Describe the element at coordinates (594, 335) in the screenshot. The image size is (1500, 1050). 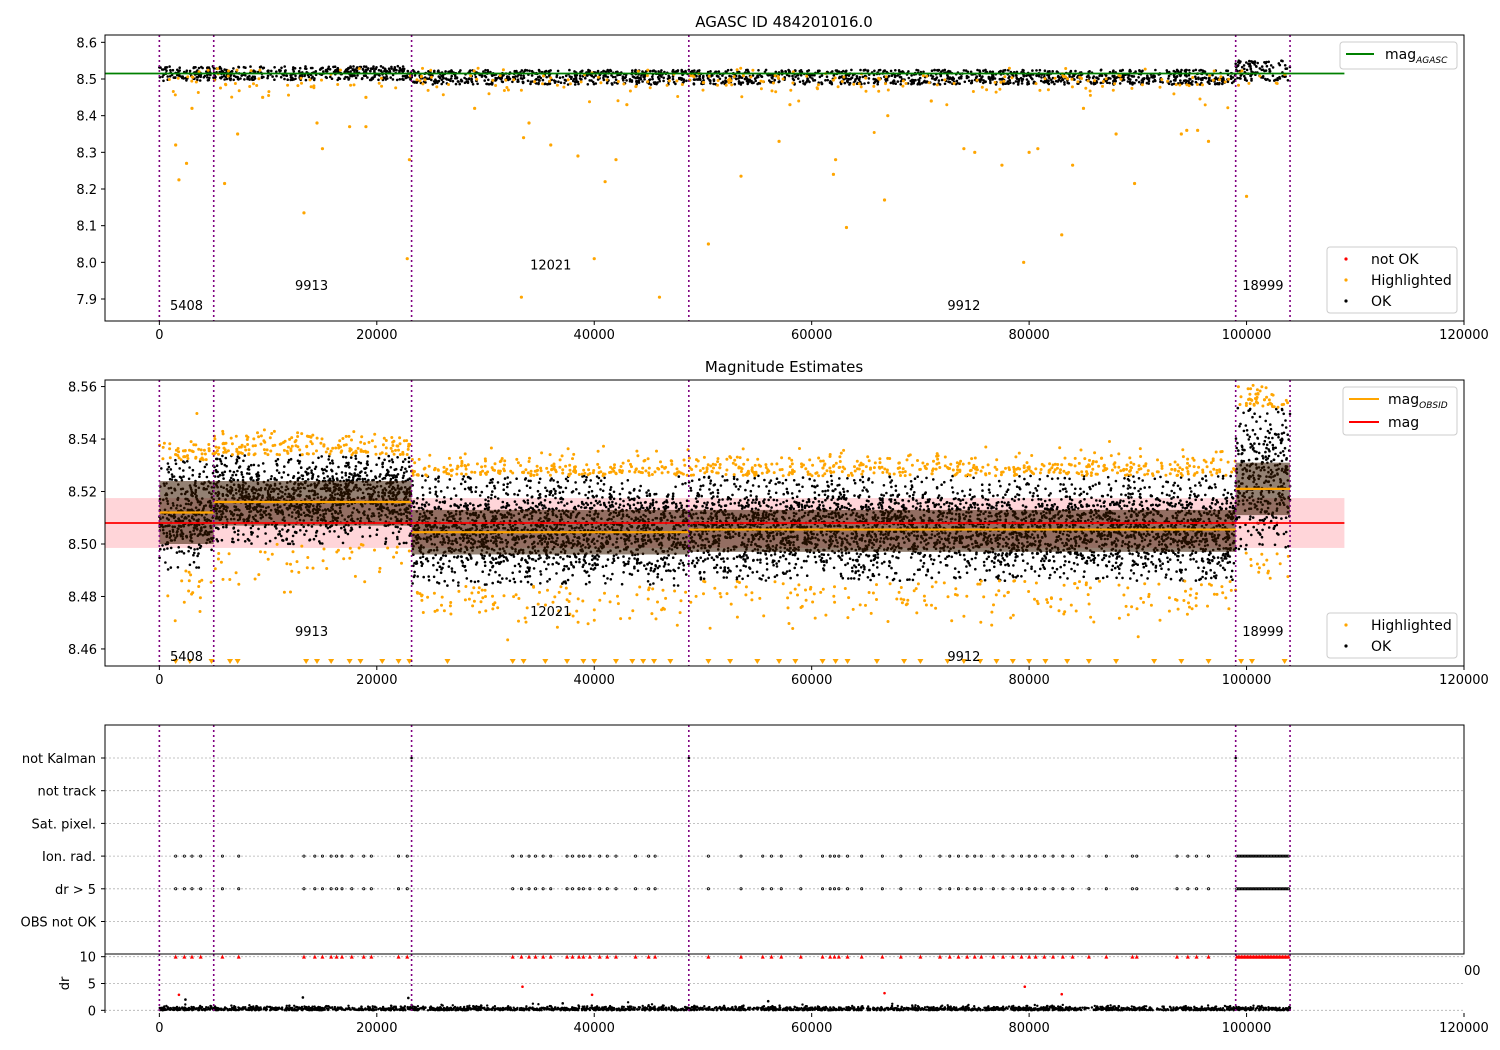
I see `x-tick-label: 40000` at that location.